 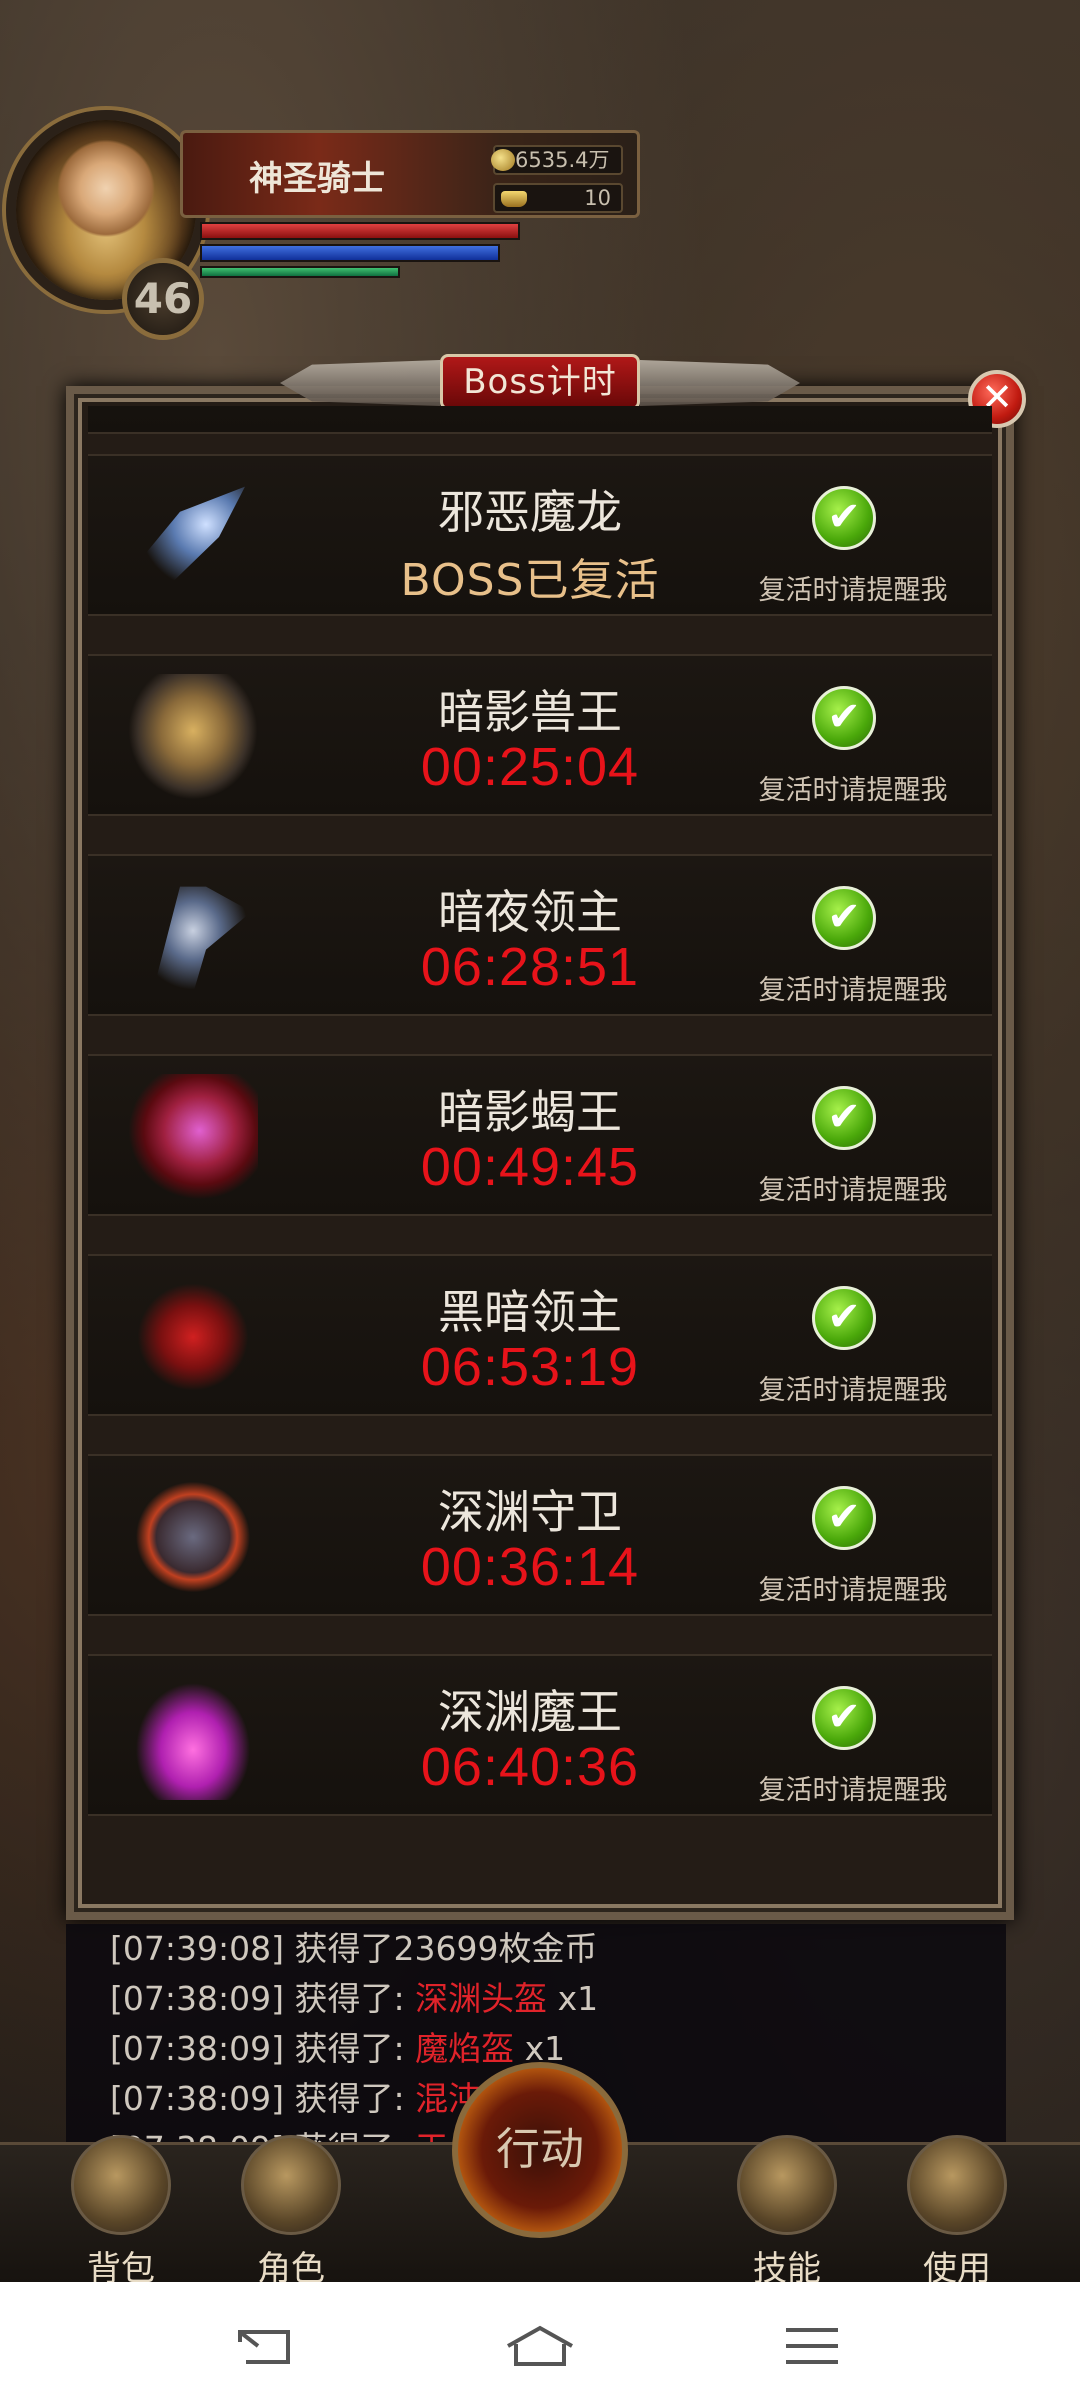 What do you see at coordinates (720, 383) in the screenshot?
I see `ornament-right-icon` at bounding box center [720, 383].